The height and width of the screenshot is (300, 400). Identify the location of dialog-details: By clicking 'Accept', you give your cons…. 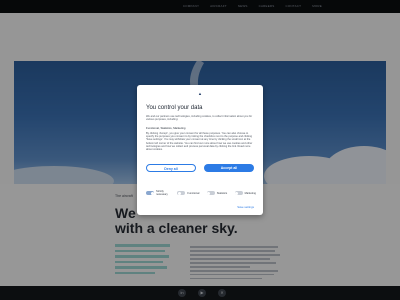
(199, 142).